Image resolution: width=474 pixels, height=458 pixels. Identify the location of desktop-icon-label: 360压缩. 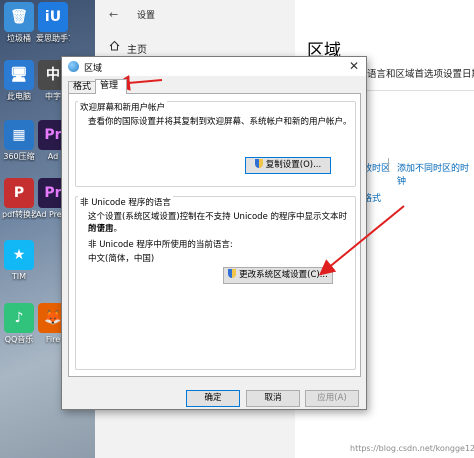
(19, 156).